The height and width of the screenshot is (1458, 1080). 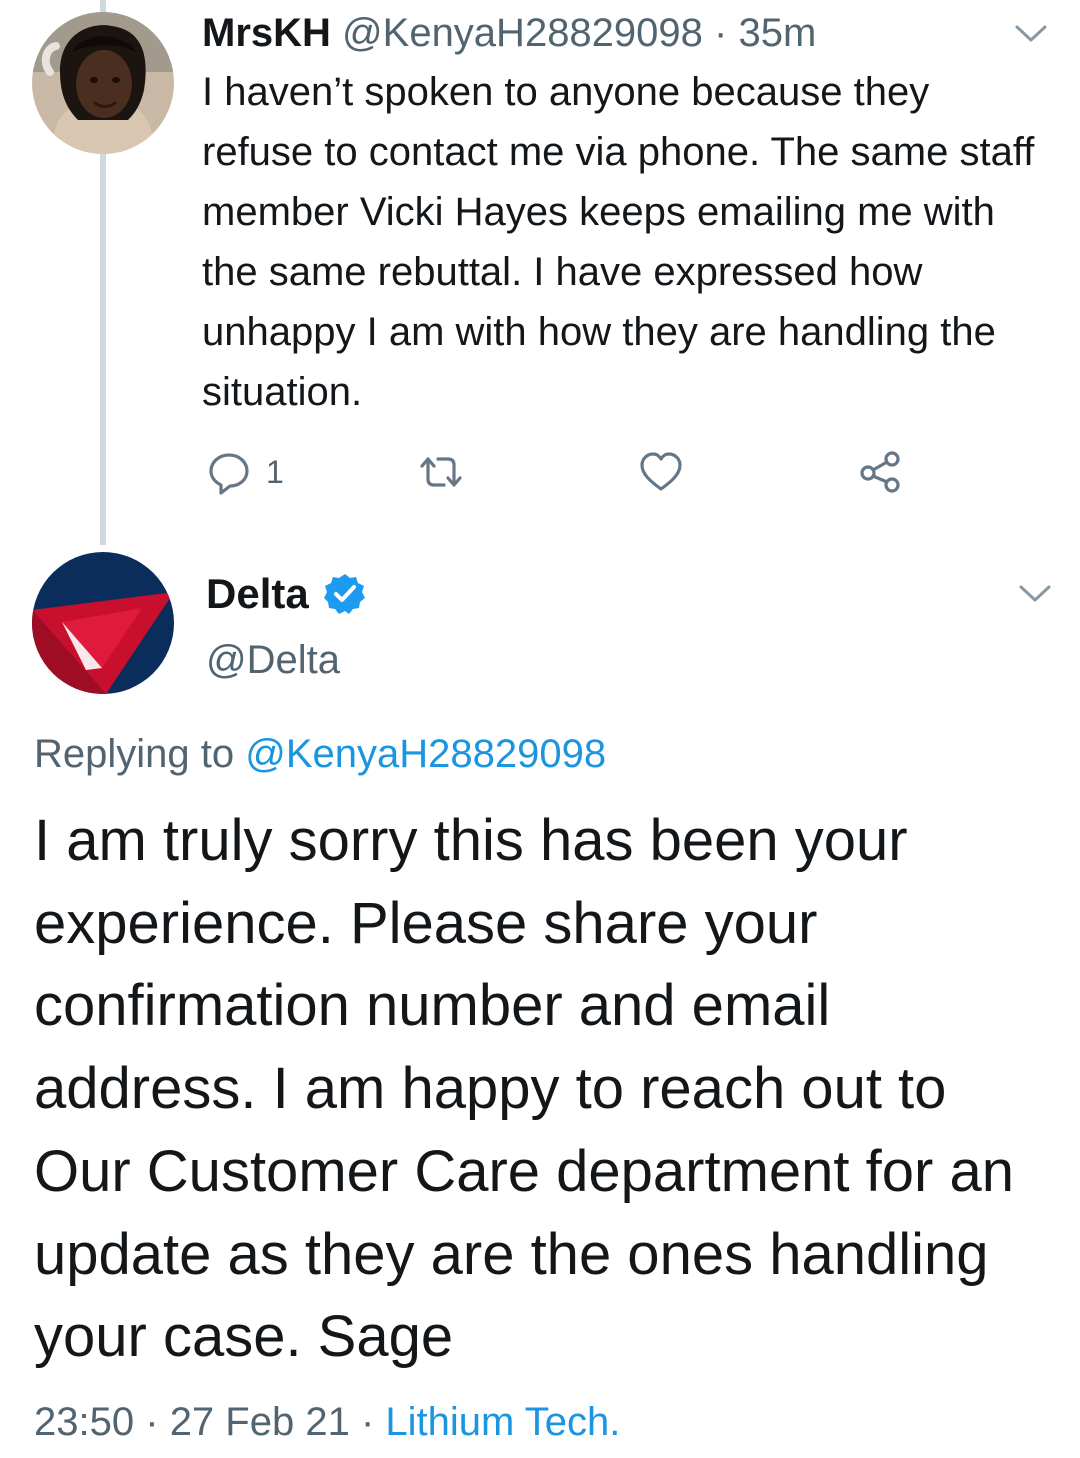 What do you see at coordinates (344, 594) in the screenshot?
I see `verified-badge-icon` at bounding box center [344, 594].